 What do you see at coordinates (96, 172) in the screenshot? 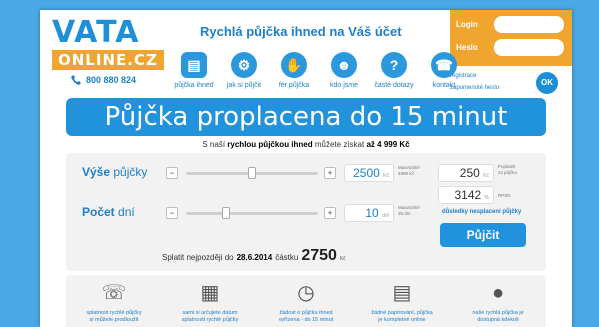
I see `amount-label-bold: Výše` at bounding box center [96, 172].